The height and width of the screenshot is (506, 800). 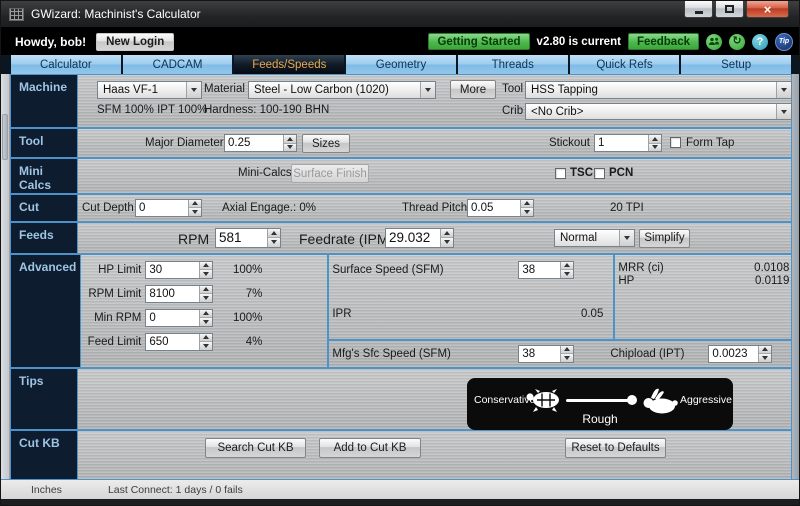 I want to click on divider, so click(x=328, y=311).